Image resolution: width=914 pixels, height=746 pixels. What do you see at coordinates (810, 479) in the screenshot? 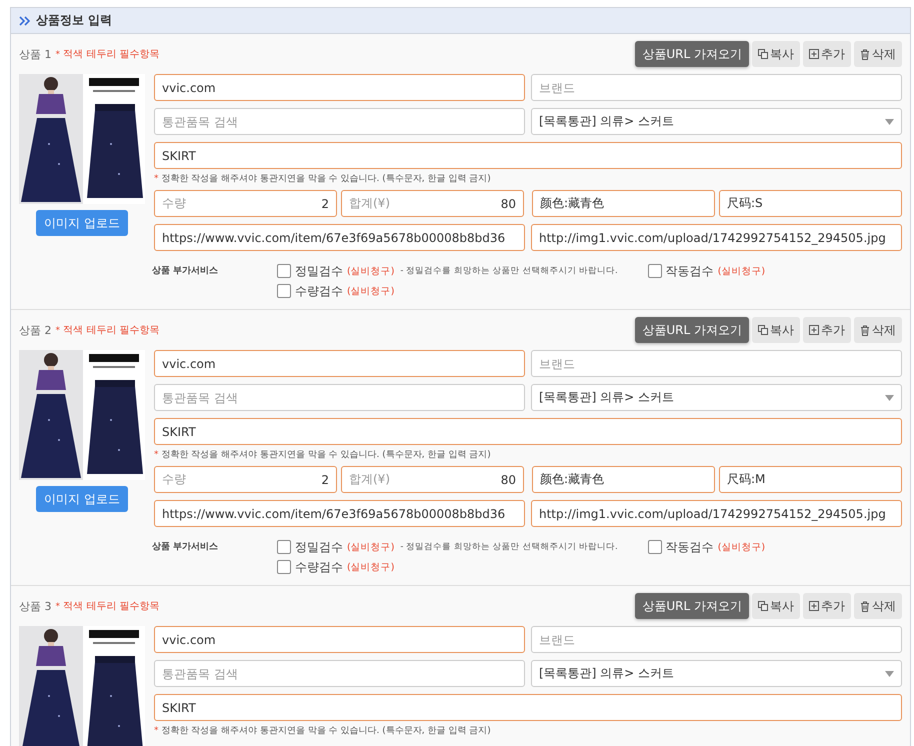
I see `option-field: 尺码:M` at bounding box center [810, 479].